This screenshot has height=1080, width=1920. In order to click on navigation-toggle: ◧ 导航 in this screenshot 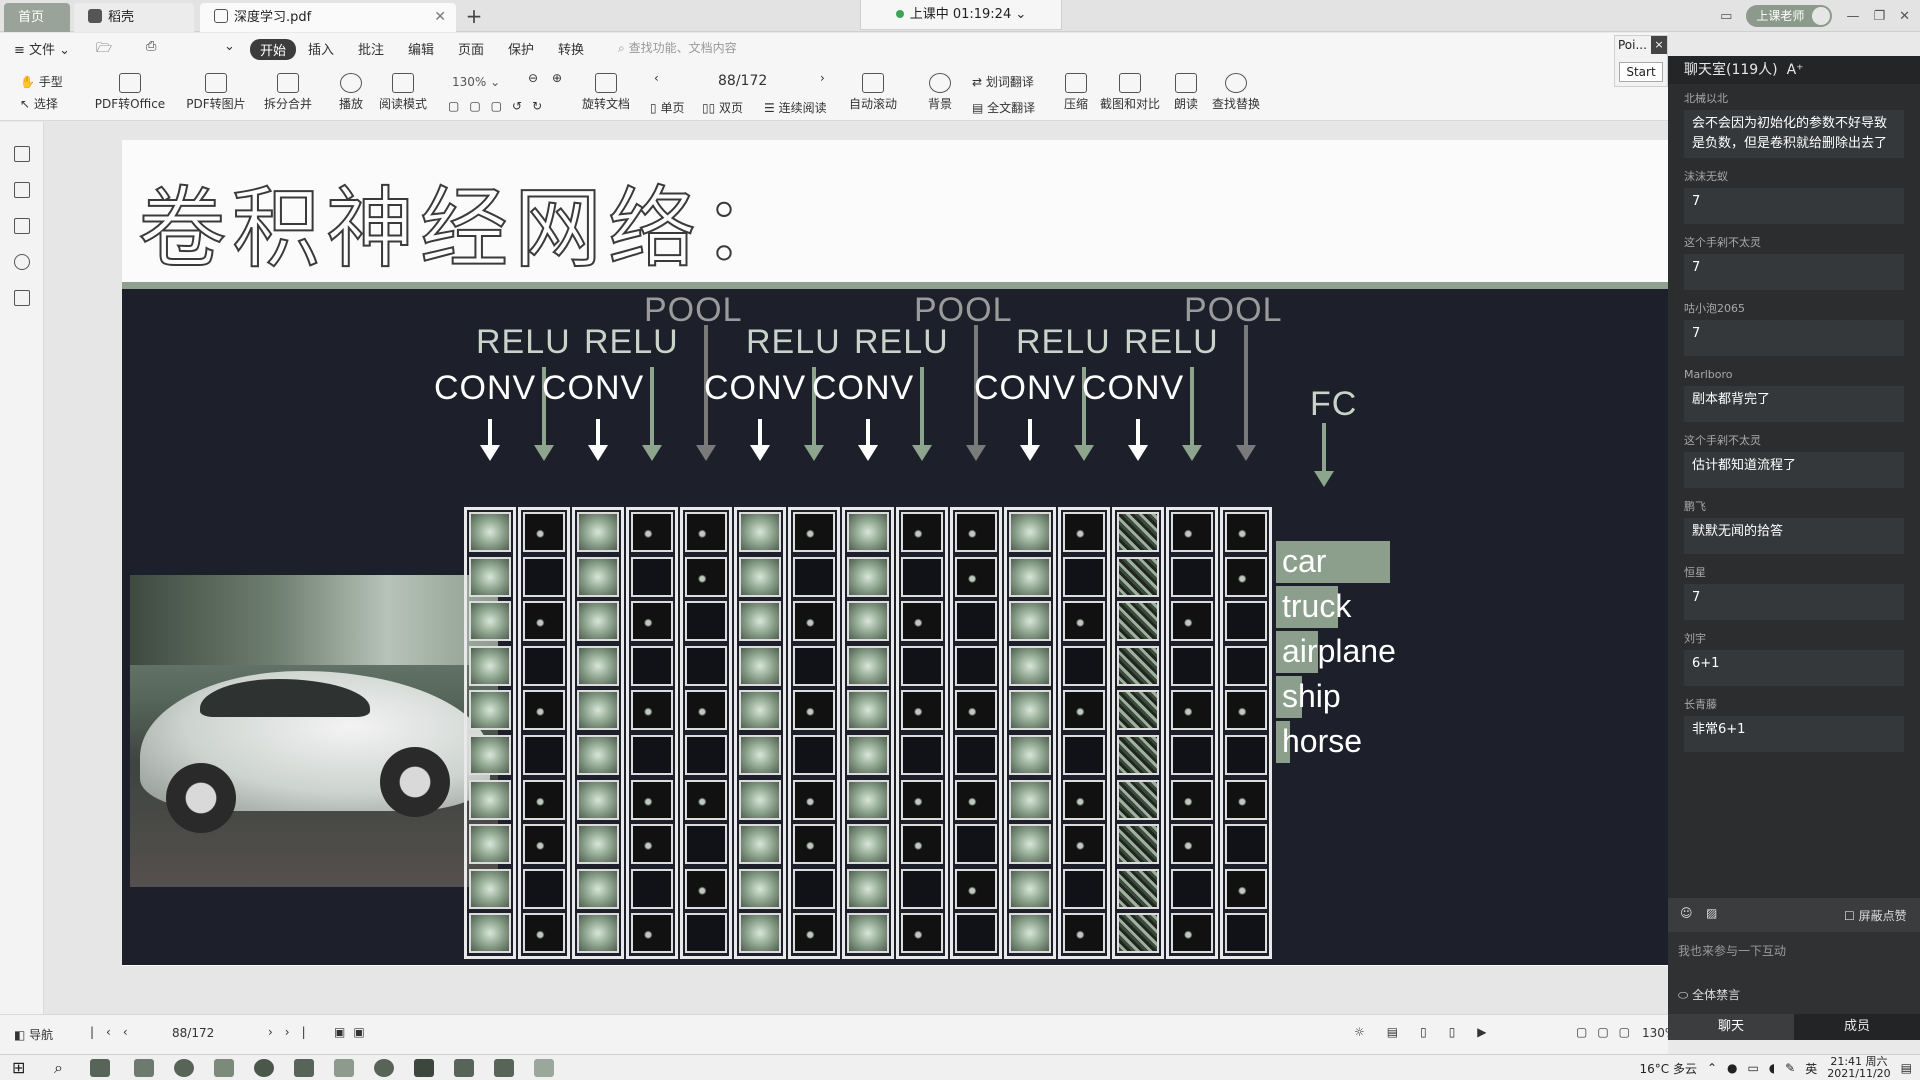, I will do `click(33, 1034)`.